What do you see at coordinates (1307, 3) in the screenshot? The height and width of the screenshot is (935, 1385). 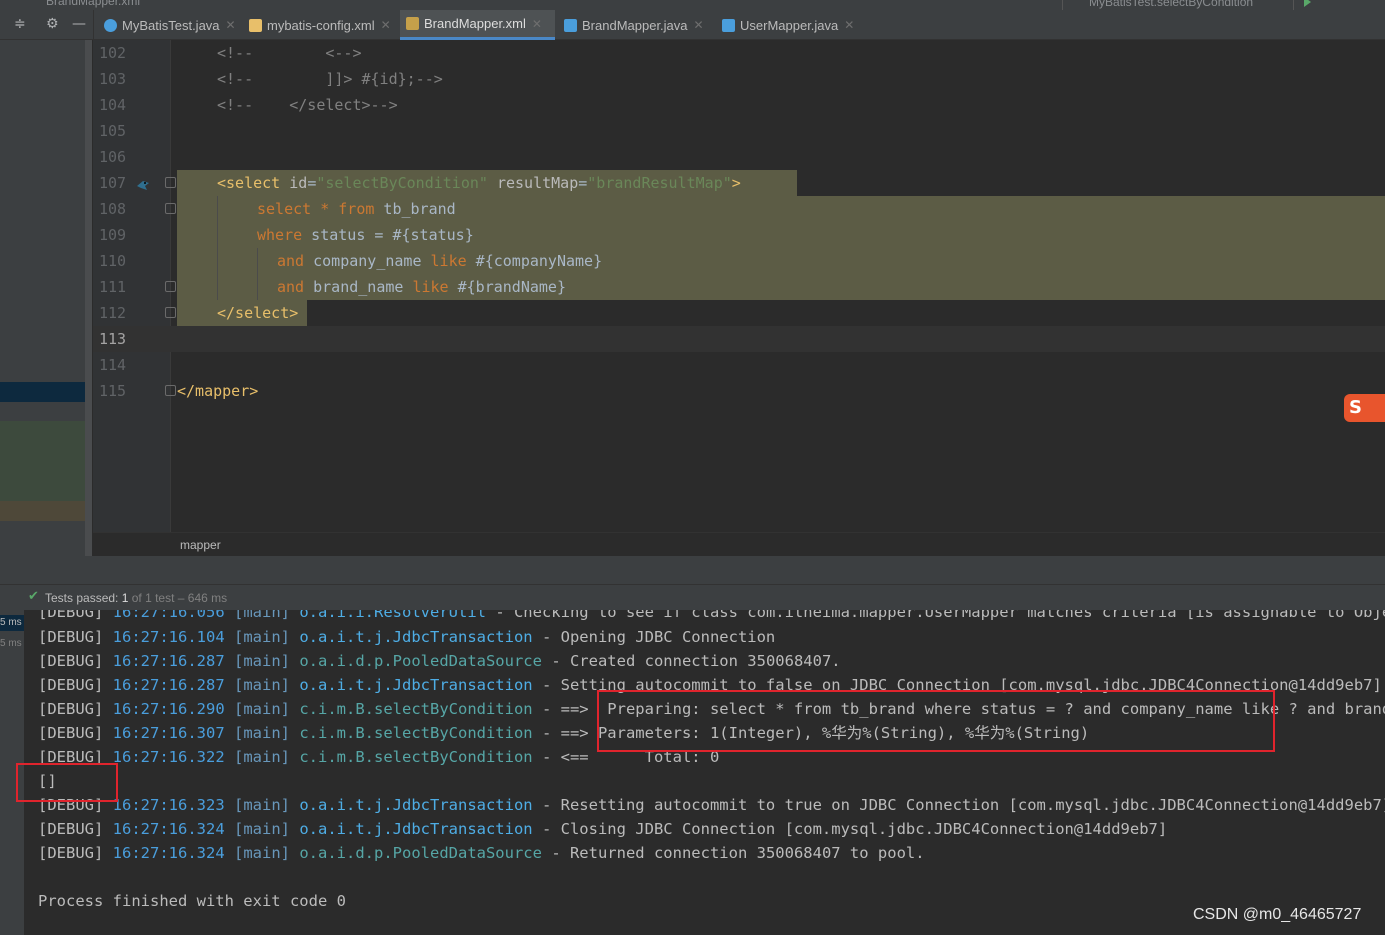 I see `run-icon` at bounding box center [1307, 3].